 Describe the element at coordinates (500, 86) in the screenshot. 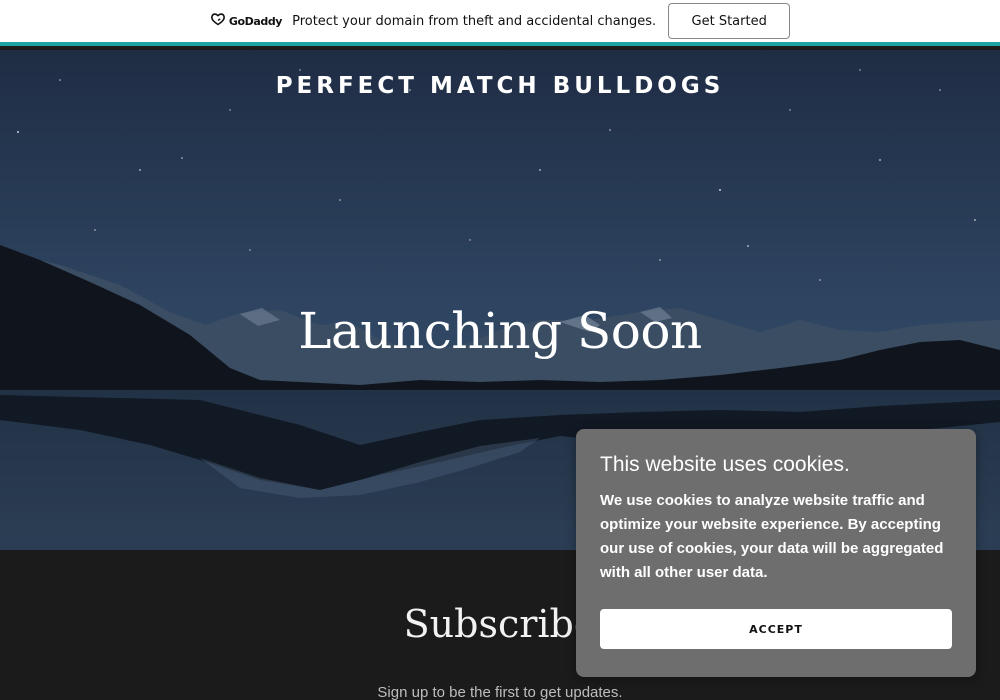

I see `site-title: PERFECT MATCH BULLDOGS` at that location.